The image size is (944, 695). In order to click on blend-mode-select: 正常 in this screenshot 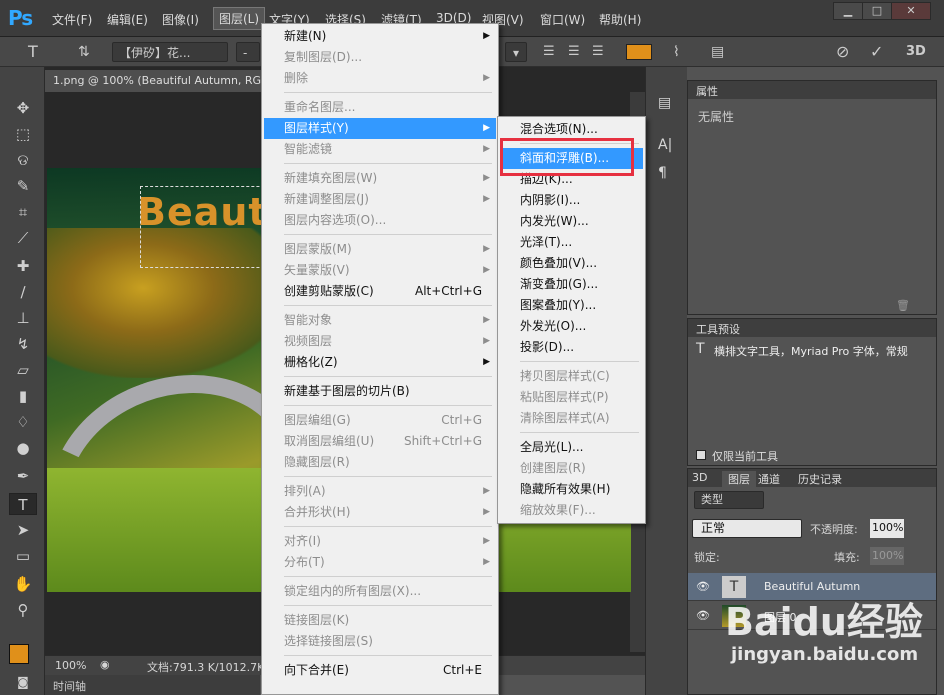, I will do `click(747, 528)`.